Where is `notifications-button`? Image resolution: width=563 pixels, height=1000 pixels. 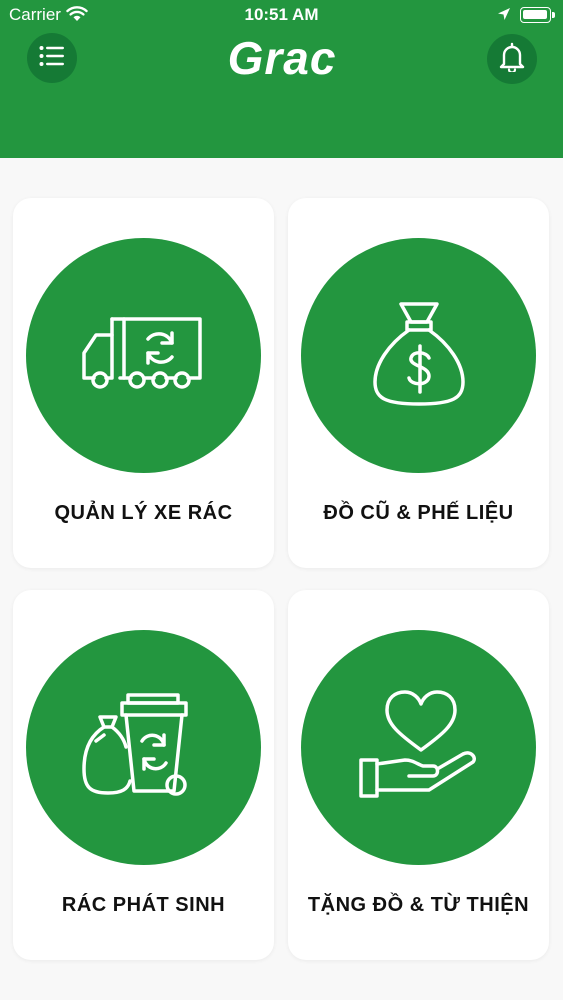
notifications-button is located at coordinates (512, 59).